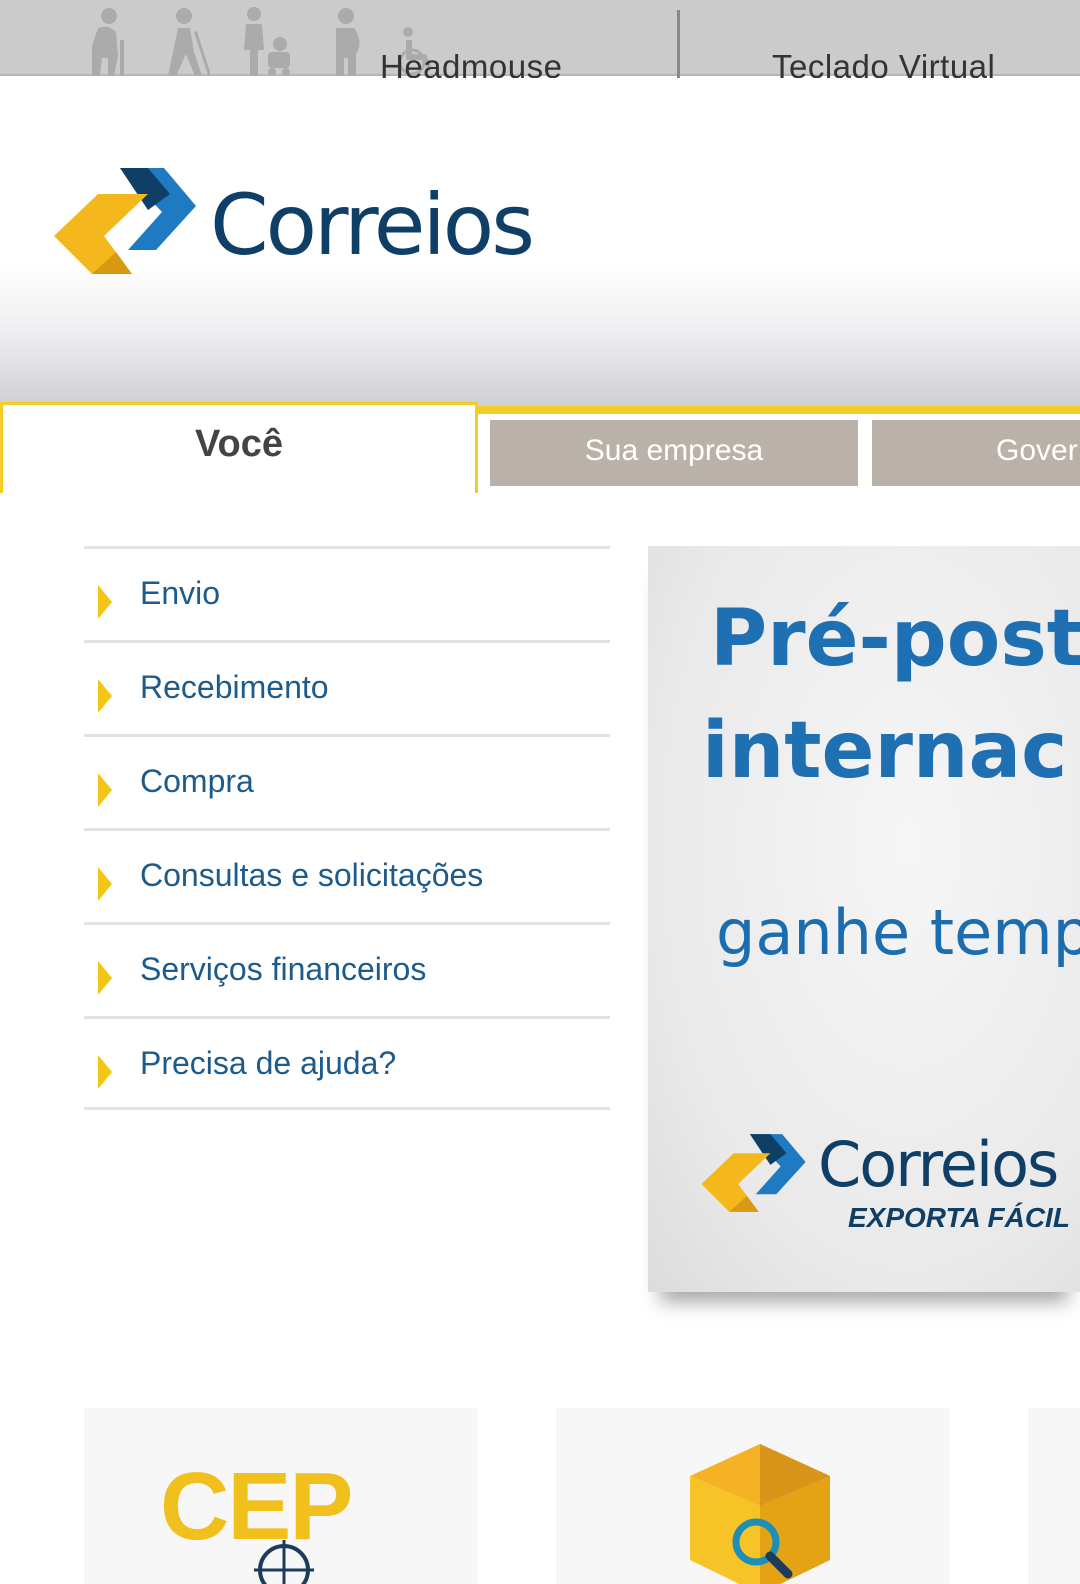 This screenshot has width=1080, height=1584. I want to click on elderly-person-icon, so click(107, 41).